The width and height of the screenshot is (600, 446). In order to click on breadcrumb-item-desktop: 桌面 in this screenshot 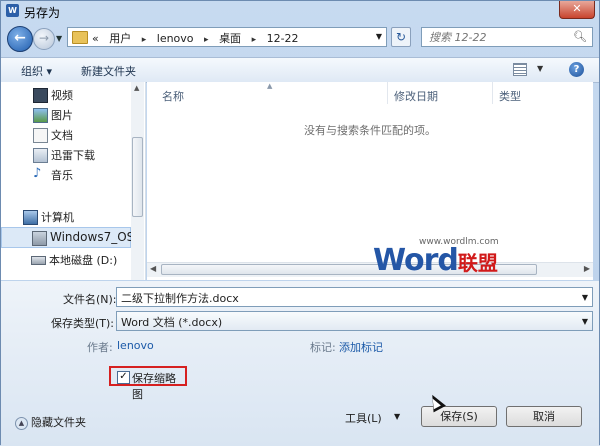, I will do `click(230, 38)`.